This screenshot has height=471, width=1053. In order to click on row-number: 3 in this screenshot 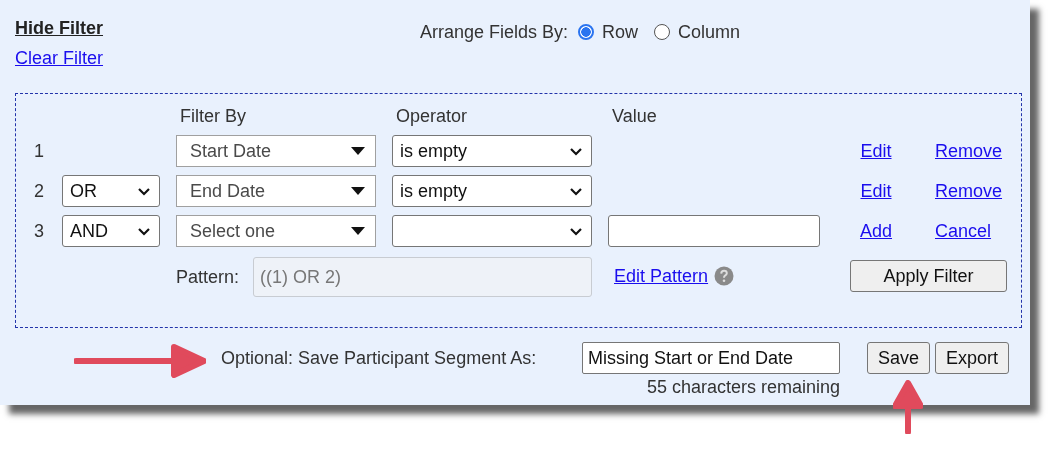, I will do `click(39, 231)`.